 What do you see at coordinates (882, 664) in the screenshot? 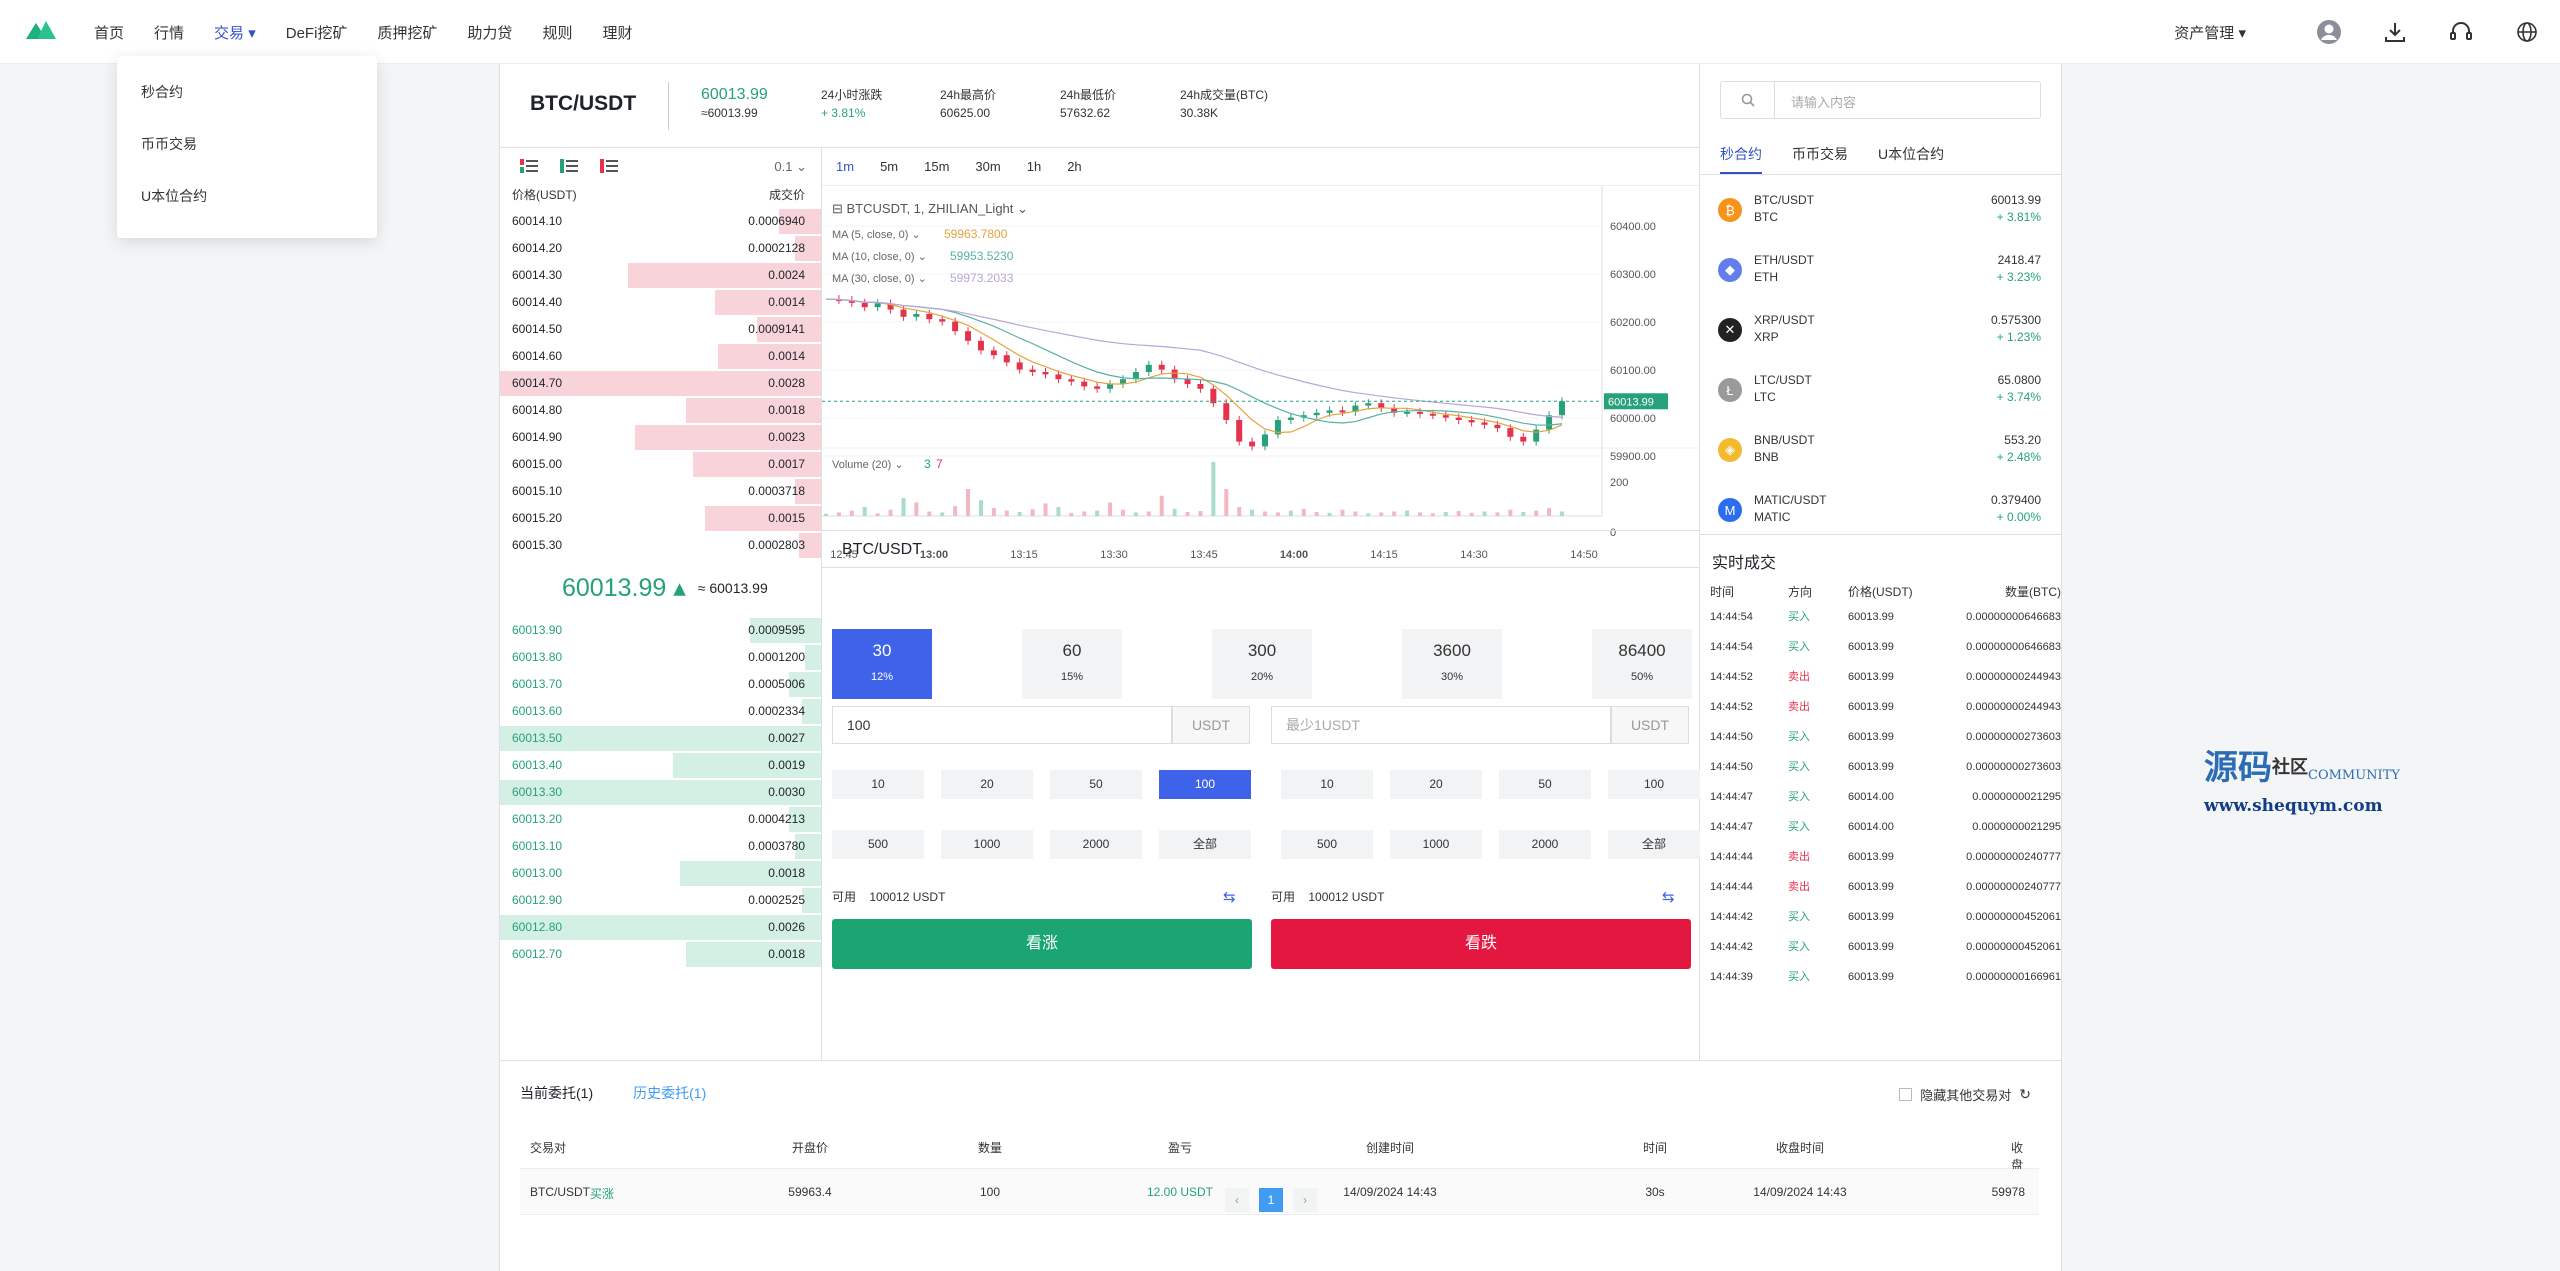
I see `period-30: 30 12%` at bounding box center [882, 664].